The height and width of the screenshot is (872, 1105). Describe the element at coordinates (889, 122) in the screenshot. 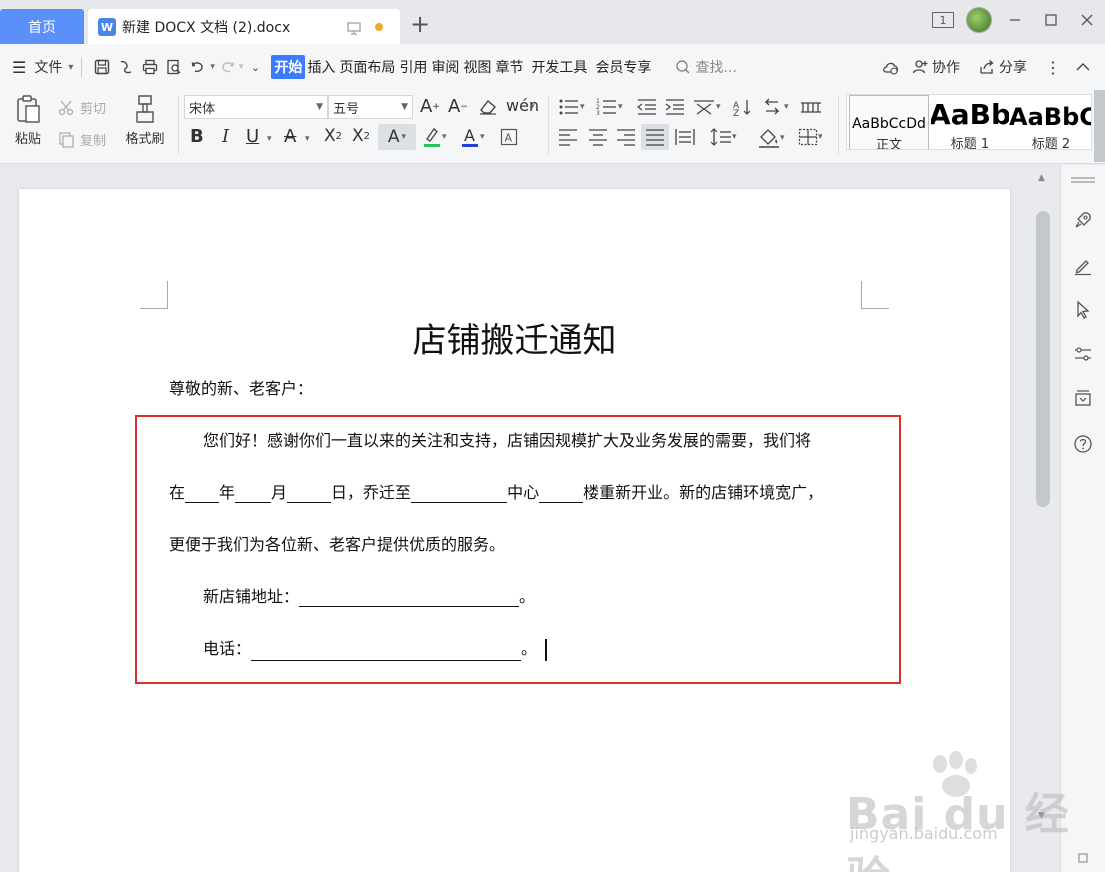

I see `style-normal: AaBbCcDd 正文` at that location.